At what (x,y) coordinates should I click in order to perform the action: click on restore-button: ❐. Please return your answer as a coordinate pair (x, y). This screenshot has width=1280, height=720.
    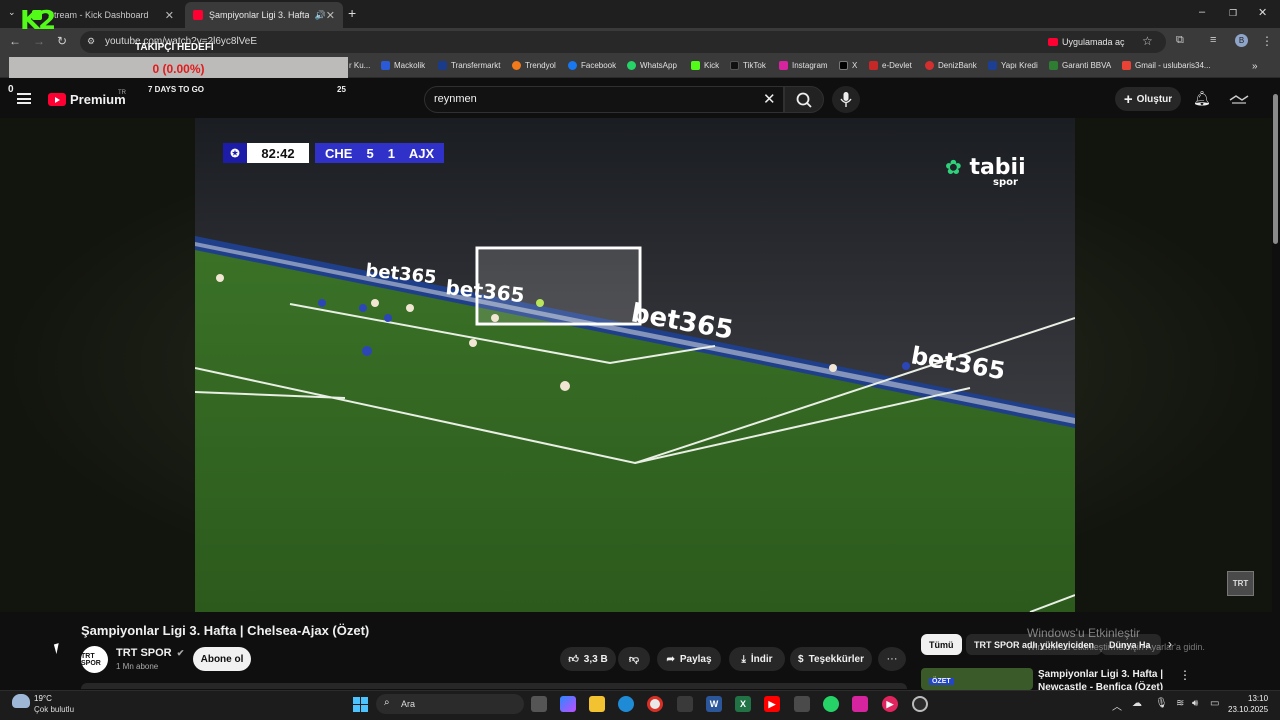
    Looking at the image, I should click on (1233, 13).